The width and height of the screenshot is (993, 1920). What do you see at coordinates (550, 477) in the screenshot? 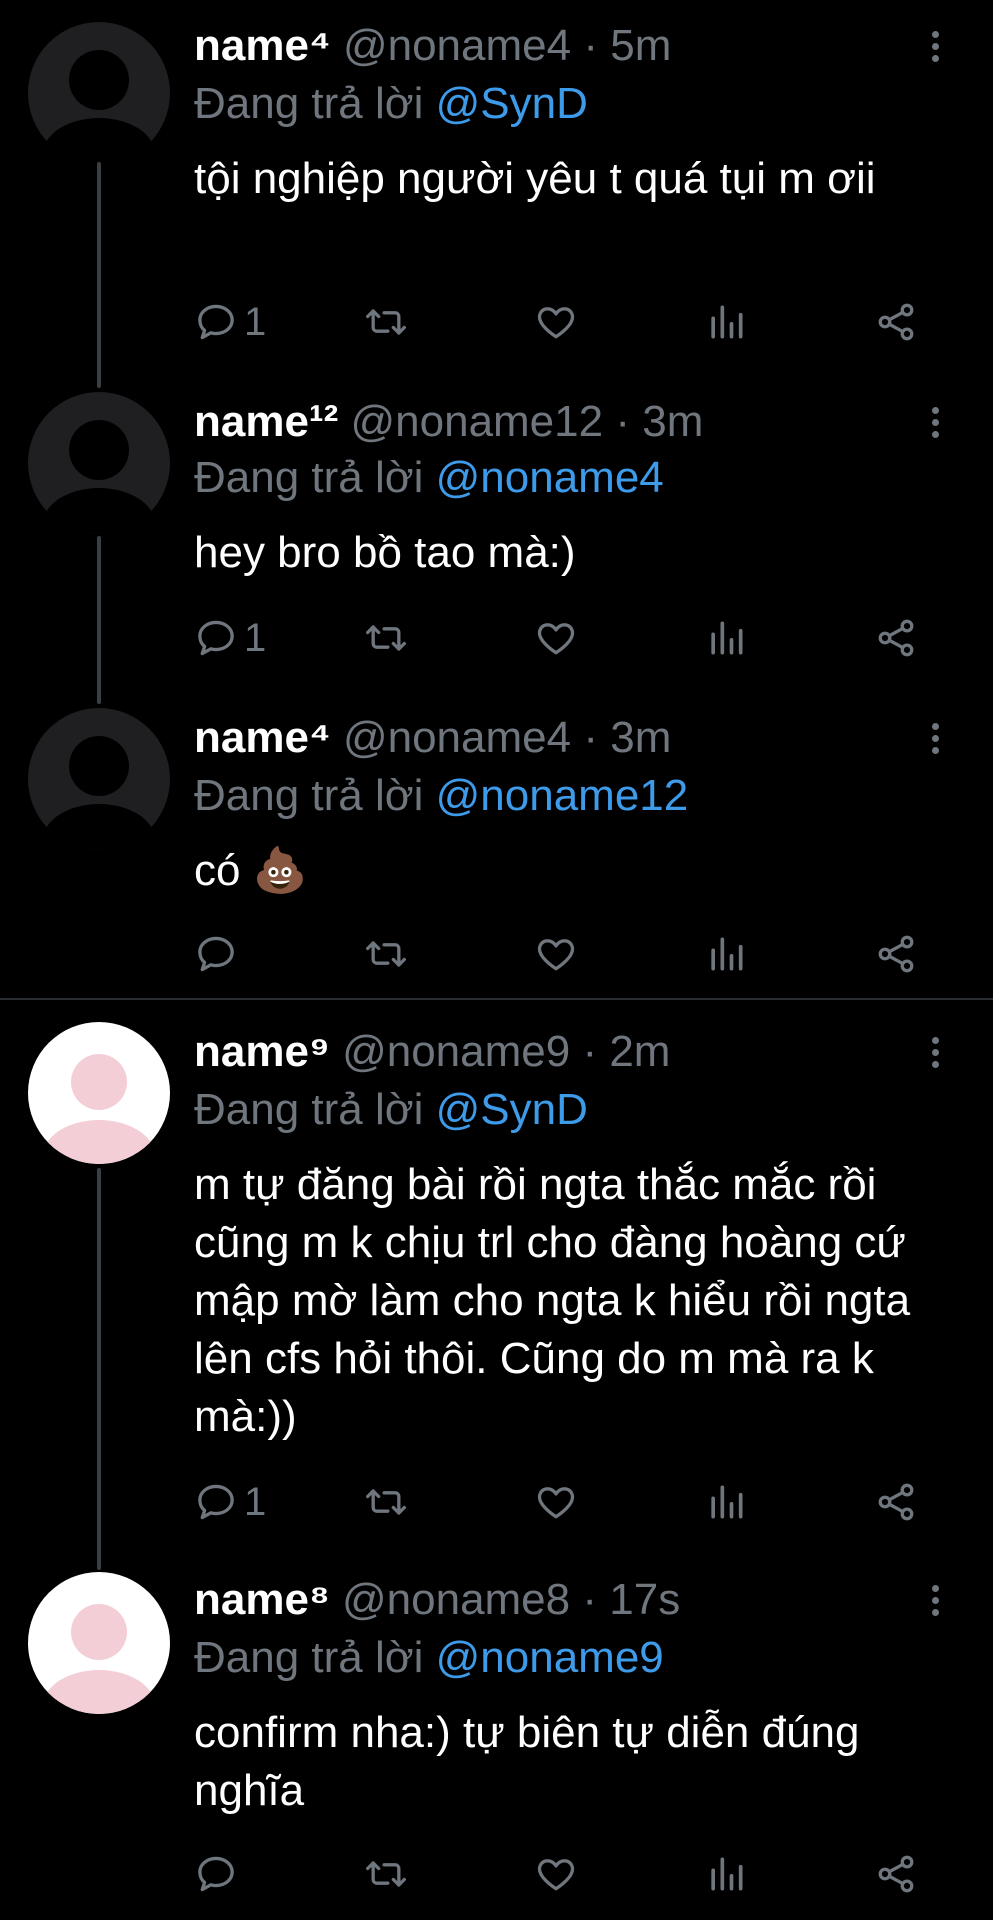
I see `mention-link: @noname4` at bounding box center [550, 477].